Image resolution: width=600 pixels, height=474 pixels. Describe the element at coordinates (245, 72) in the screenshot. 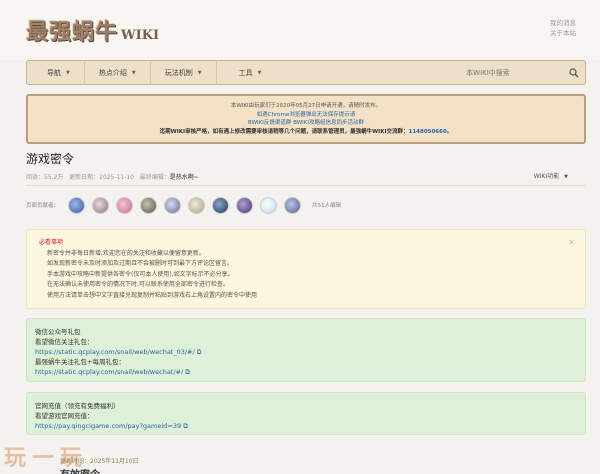

I see `nav-label: 工具` at that location.